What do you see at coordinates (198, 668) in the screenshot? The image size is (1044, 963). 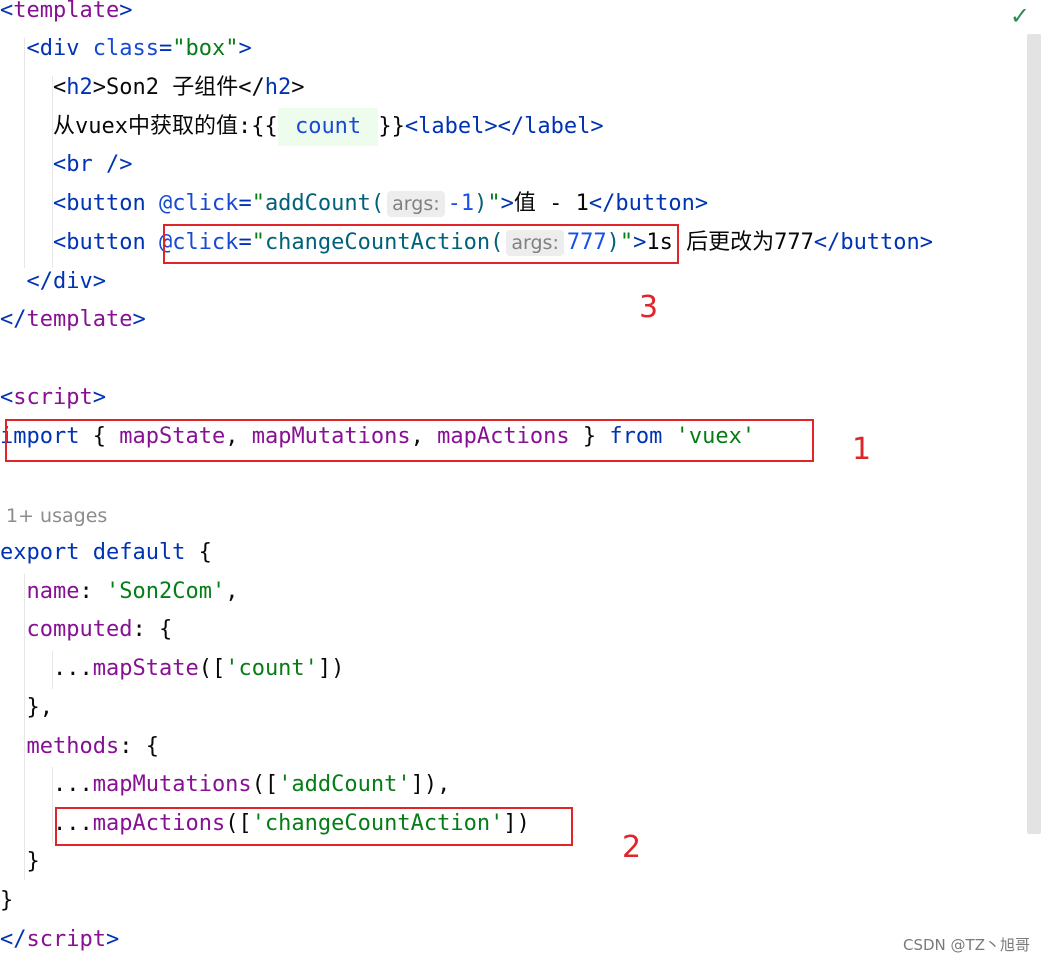 I see `code-line-17: ...mapState(['count'])` at bounding box center [198, 668].